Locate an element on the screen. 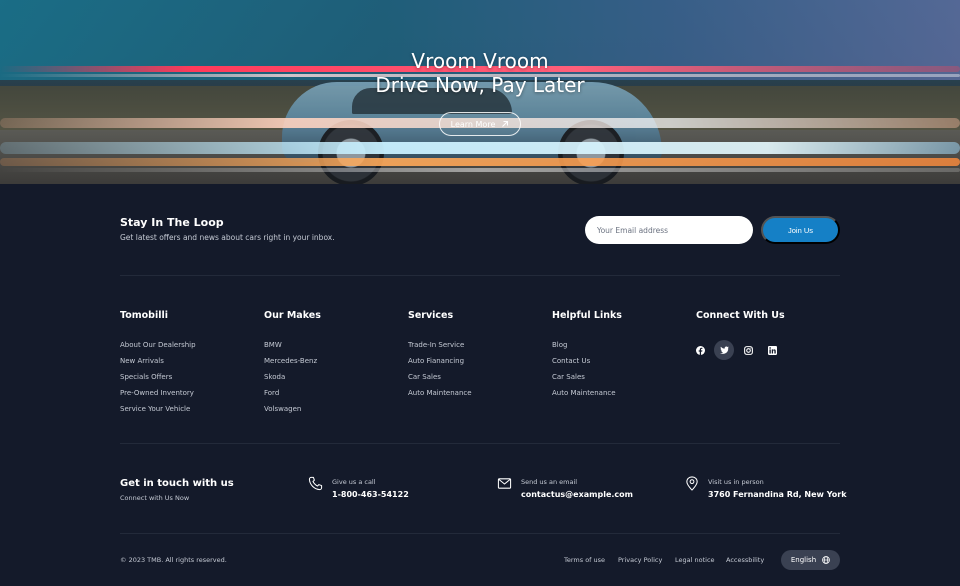 The height and width of the screenshot is (586, 960). language-selector: English is located at coordinates (810, 560).